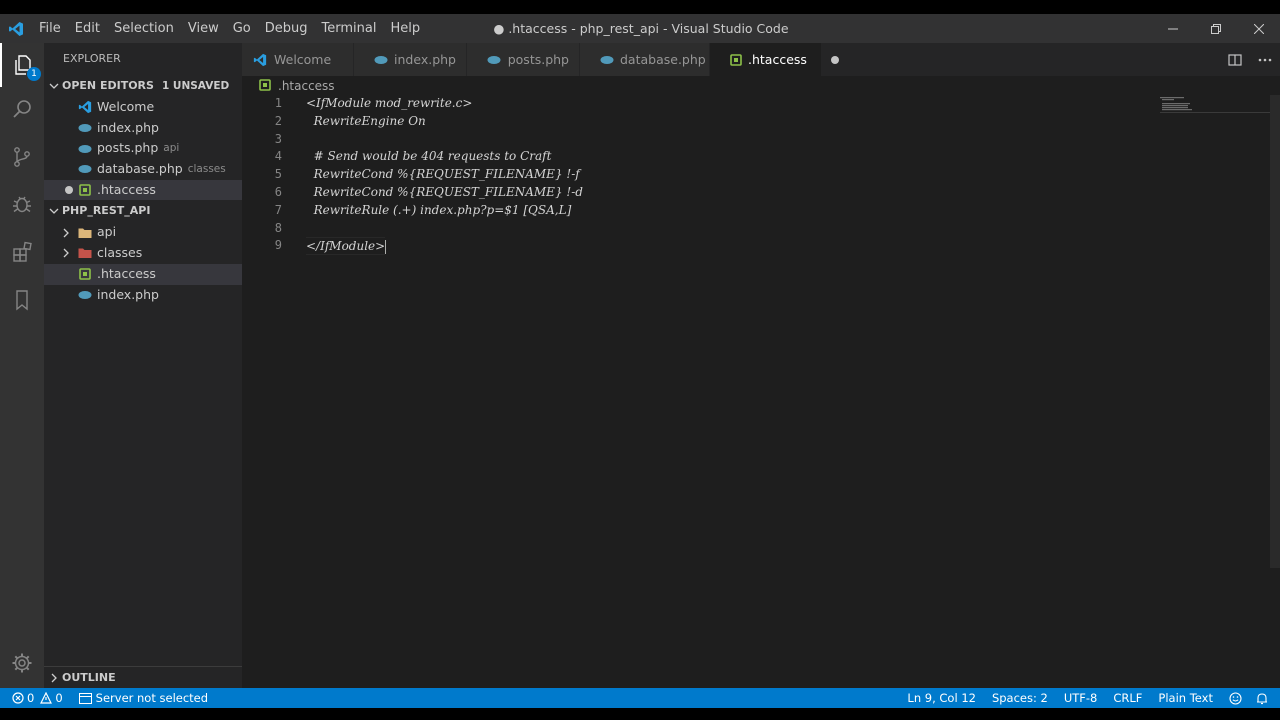  Describe the element at coordinates (410, 59) in the screenshot. I see `tab-index-php: index.php` at that location.